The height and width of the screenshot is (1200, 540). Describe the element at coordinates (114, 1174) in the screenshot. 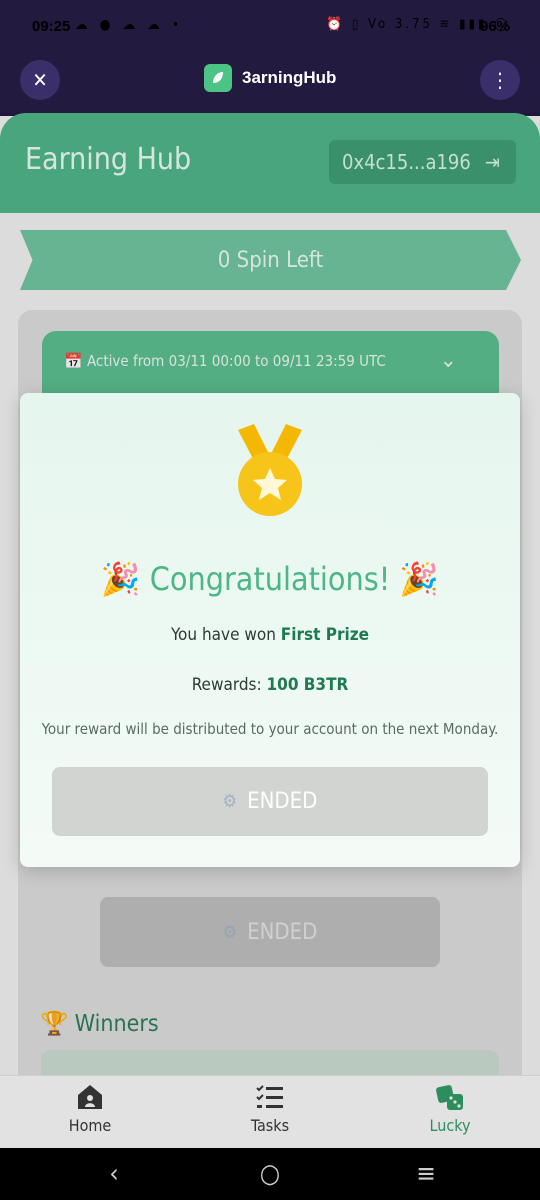

I see `back-icon: ‹` at that location.